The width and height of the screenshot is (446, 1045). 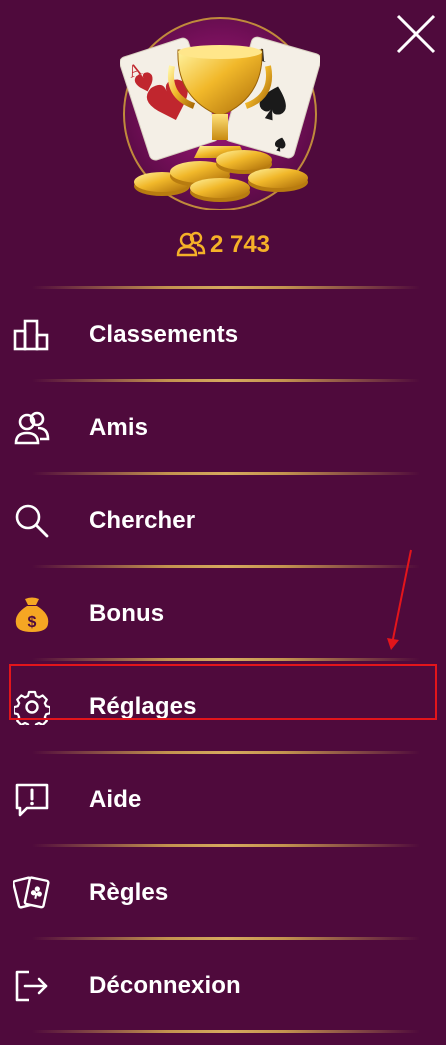 I want to click on menu-item-label: Bonus, so click(x=127, y=613).